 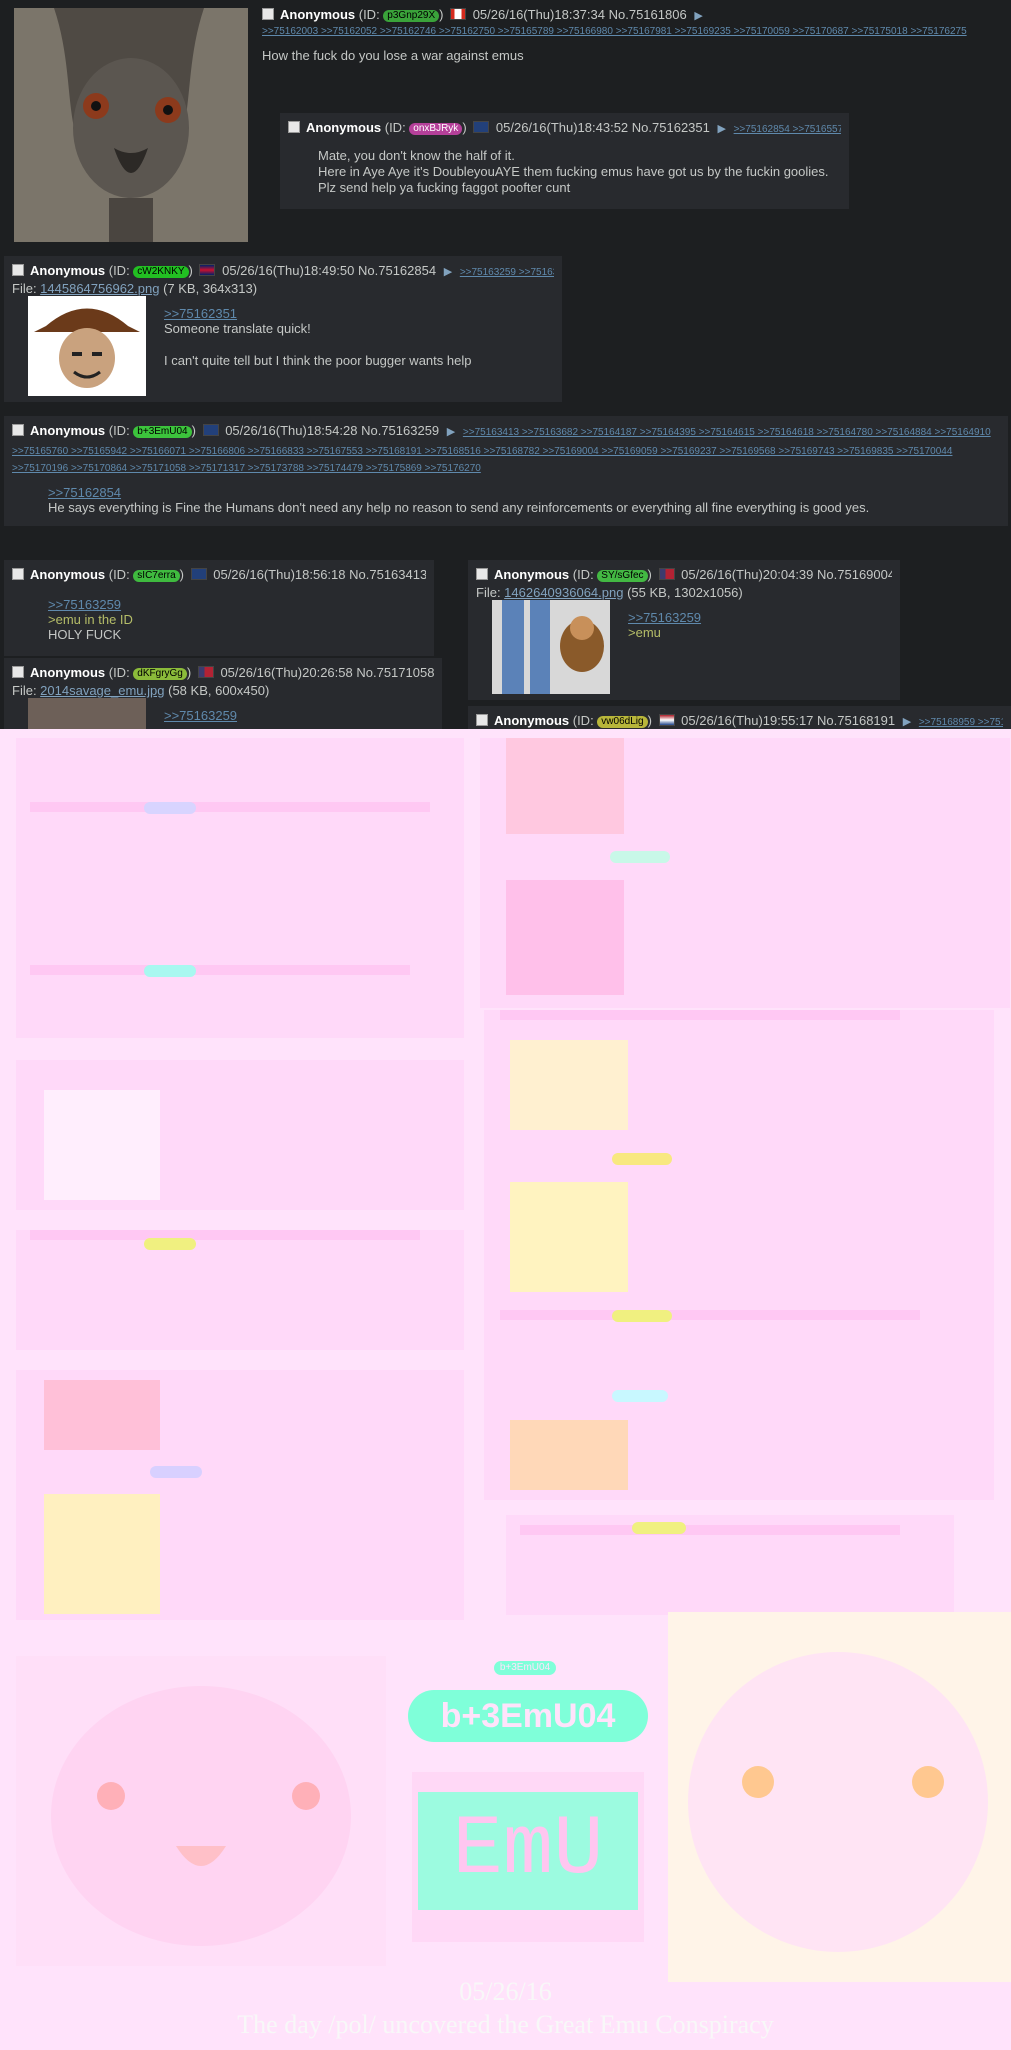 What do you see at coordinates (839, 1797) in the screenshot?
I see `emu-face-image` at bounding box center [839, 1797].